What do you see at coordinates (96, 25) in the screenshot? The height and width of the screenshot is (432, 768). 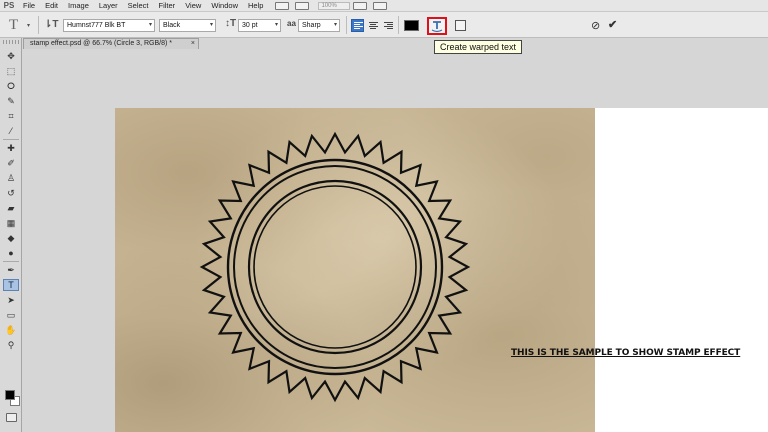 I see `font-family-value: Humnst777 Blk BT` at bounding box center [96, 25].